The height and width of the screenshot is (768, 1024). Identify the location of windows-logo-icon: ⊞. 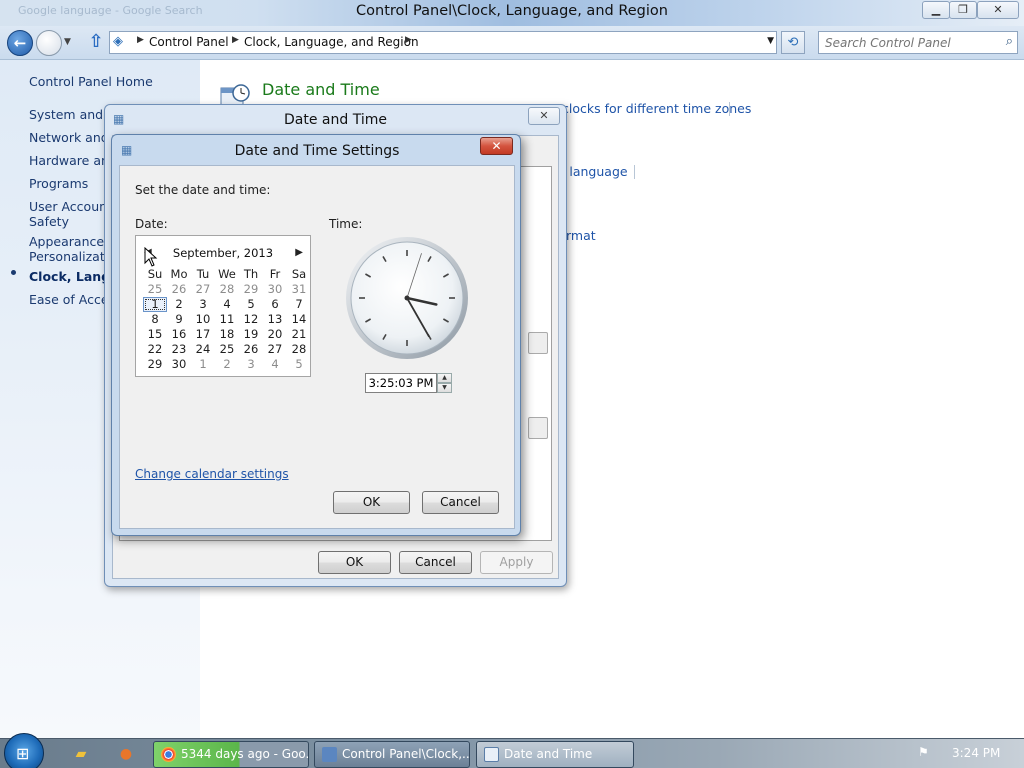
(23, 753).